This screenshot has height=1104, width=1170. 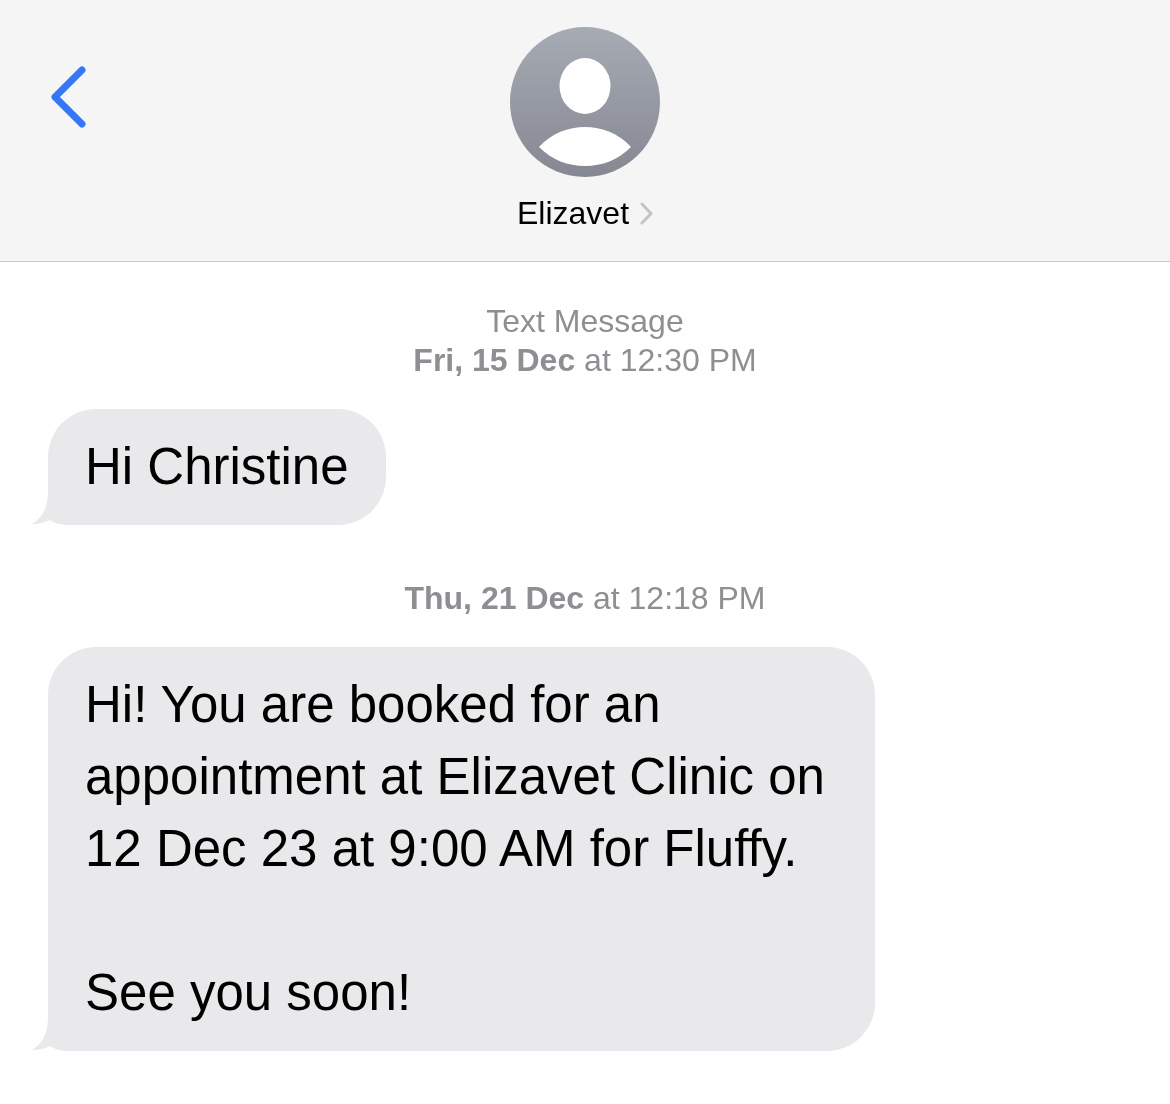 I want to click on contact-name-button: Elizavet, so click(x=584, y=213).